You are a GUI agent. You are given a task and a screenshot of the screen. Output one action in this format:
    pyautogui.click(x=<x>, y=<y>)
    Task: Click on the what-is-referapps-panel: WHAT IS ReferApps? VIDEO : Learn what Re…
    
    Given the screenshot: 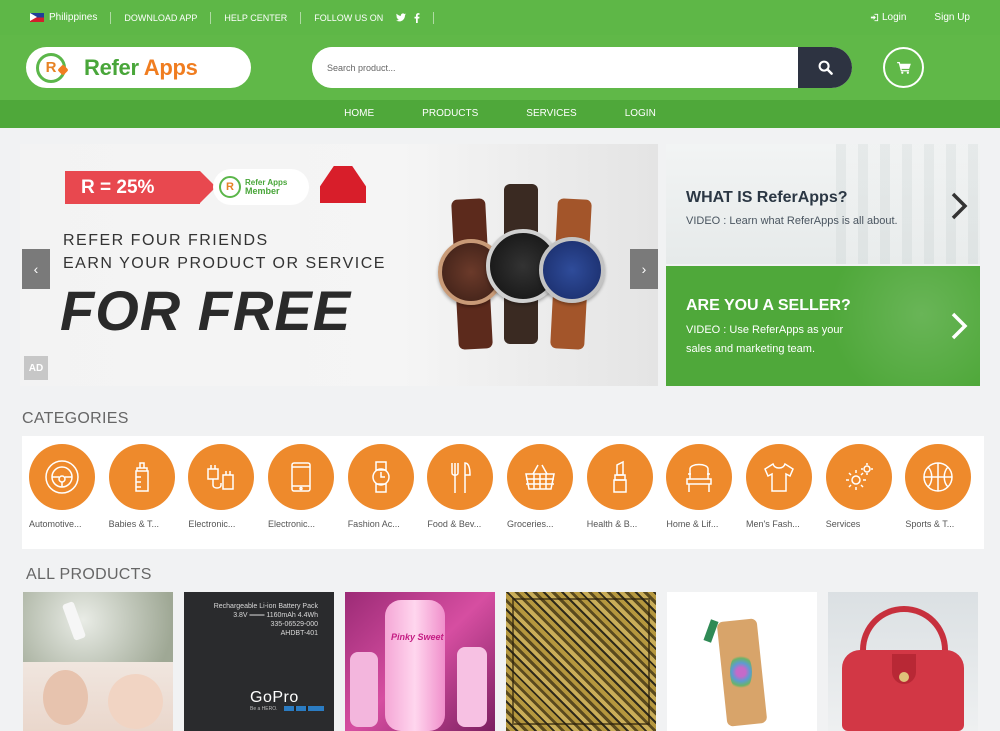 What is the action you would take?
    pyautogui.click(x=823, y=204)
    